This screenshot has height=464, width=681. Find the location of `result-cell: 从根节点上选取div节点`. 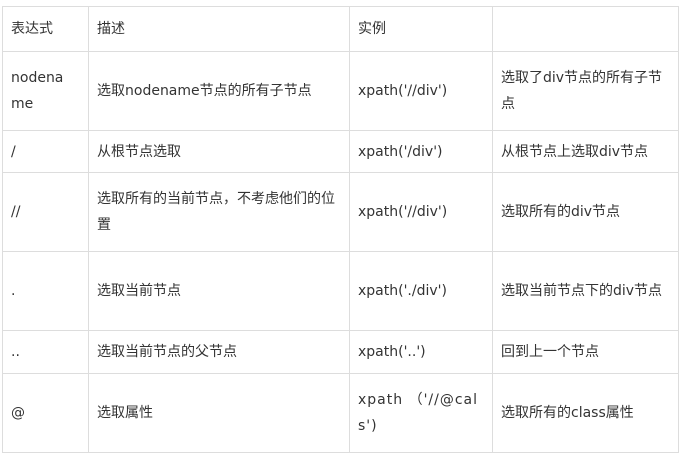

result-cell: 从根节点上选取div节点 is located at coordinates (585, 151).